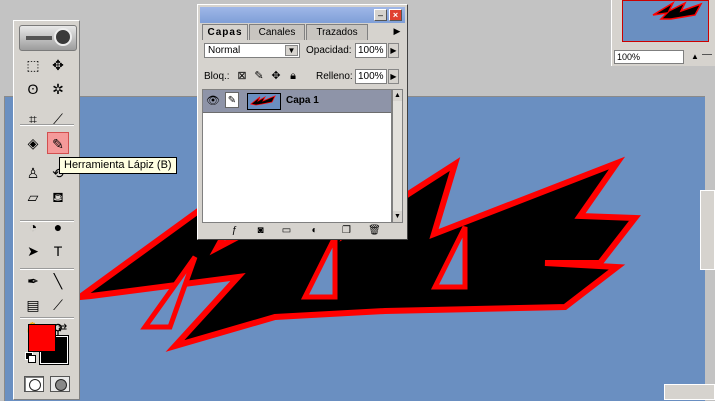 Image resolution: width=715 pixels, height=401 pixels. Describe the element at coordinates (314, 231) in the screenshot. I see `adjustment-layer-icon: ◐` at that location.